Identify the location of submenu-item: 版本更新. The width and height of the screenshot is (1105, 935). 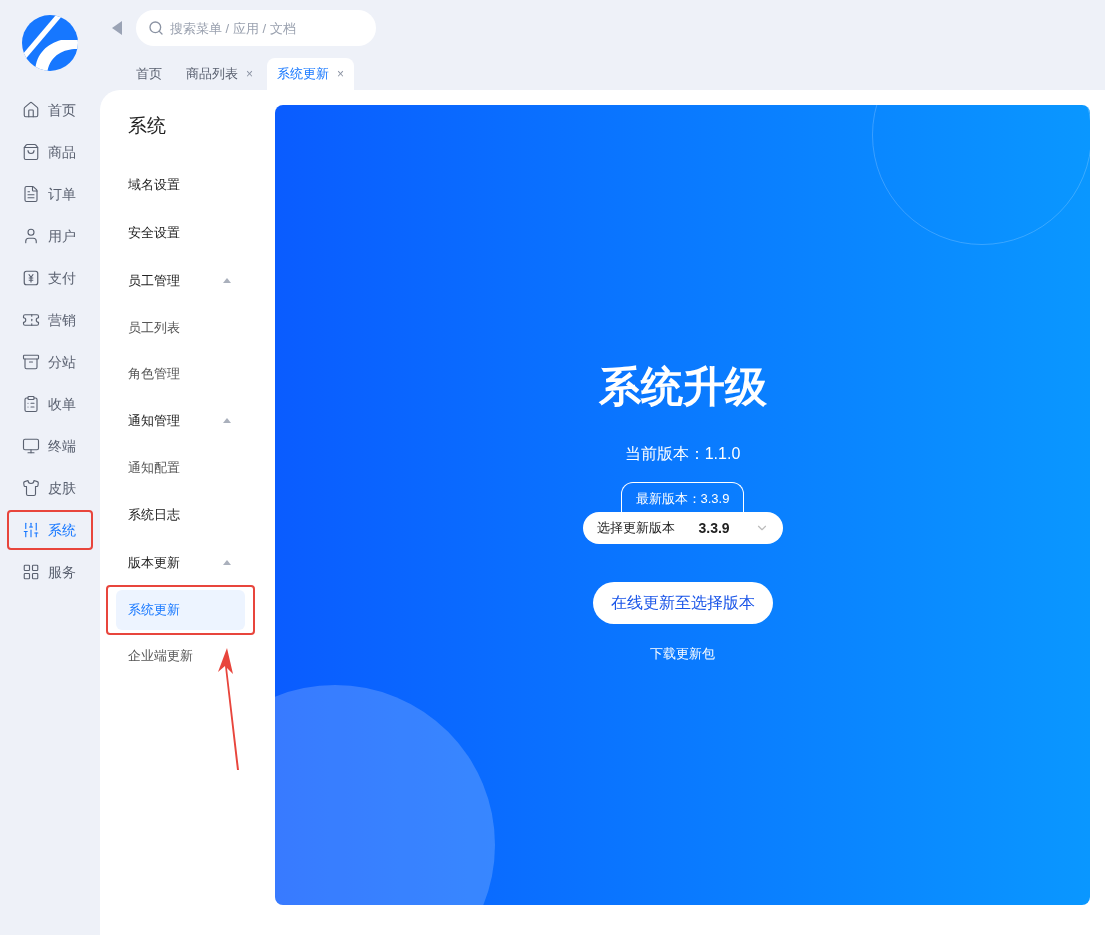
(196, 562).